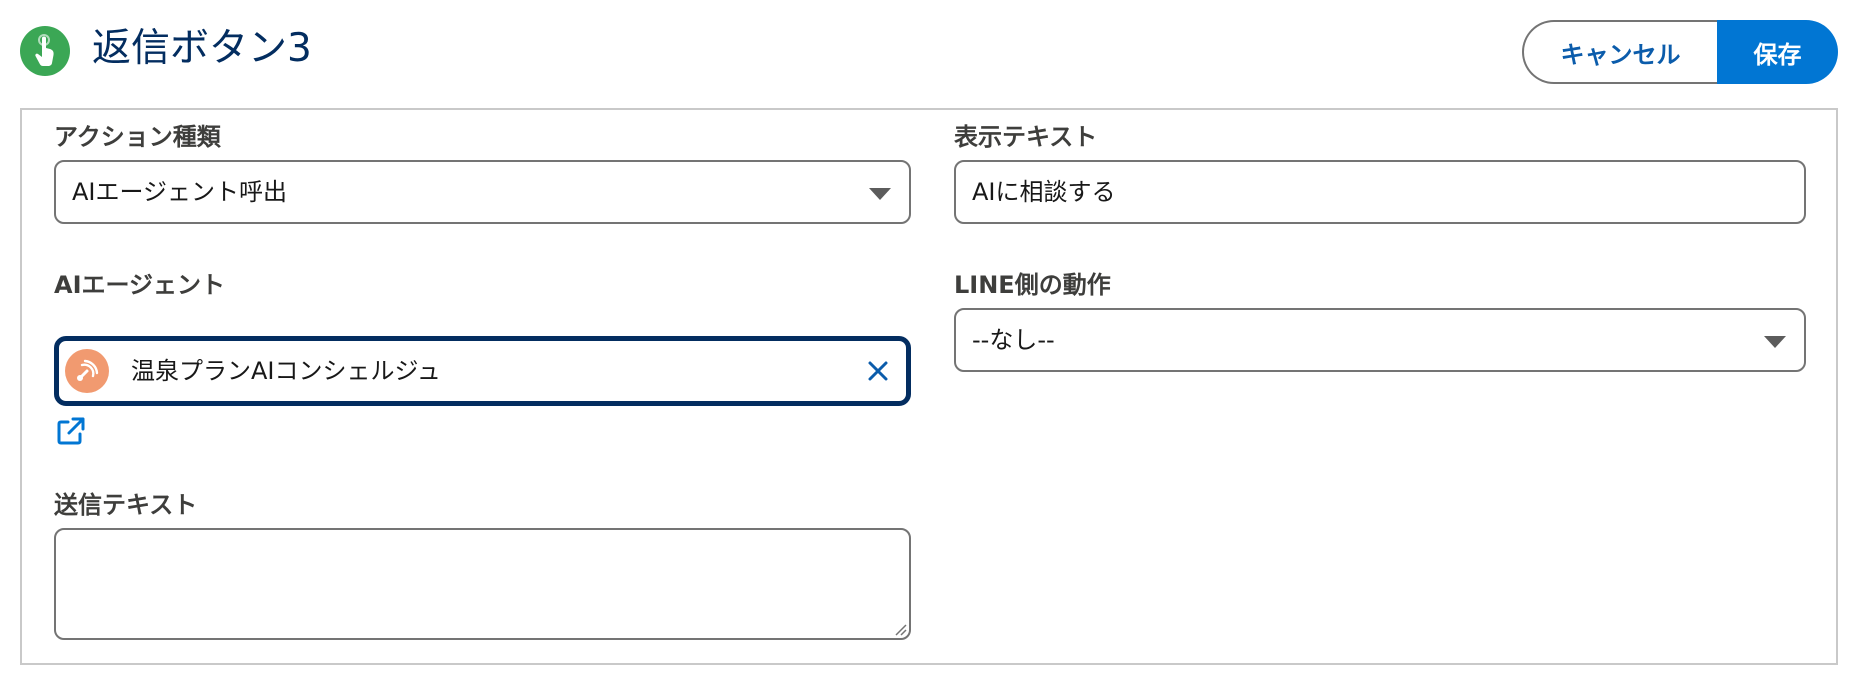 Image resolution: width=1858 pixels, height=686 pixels. I want to click on display-text-input: AIに相談する, so click(1380, 192).